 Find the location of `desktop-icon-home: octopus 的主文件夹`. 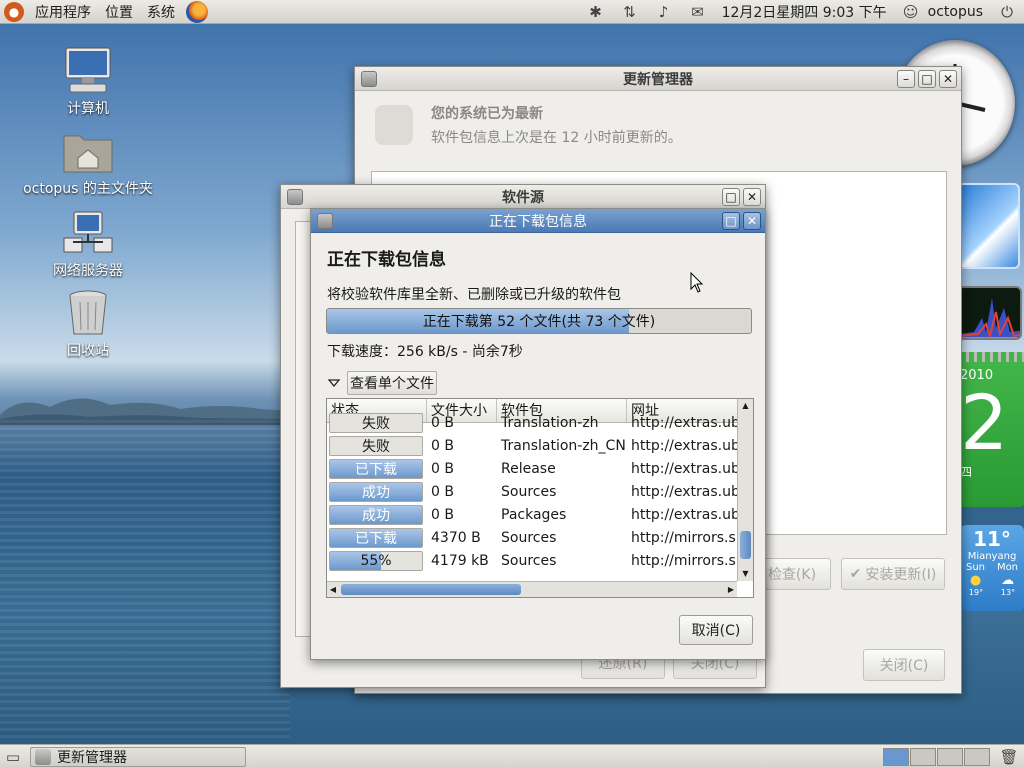

desktop-icon-home: octopus 的主文件夹 is located at coordinates (88, 162).